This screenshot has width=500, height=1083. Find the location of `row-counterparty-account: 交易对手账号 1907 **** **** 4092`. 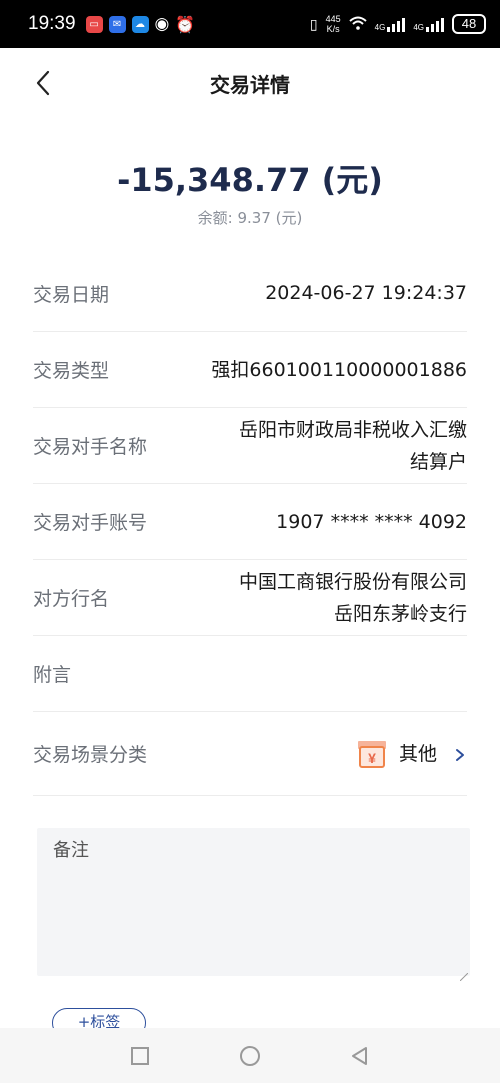

row-counterparty-account: 交易对手账号 1907 **** **** 4092 is located at coordinates (250, 522).